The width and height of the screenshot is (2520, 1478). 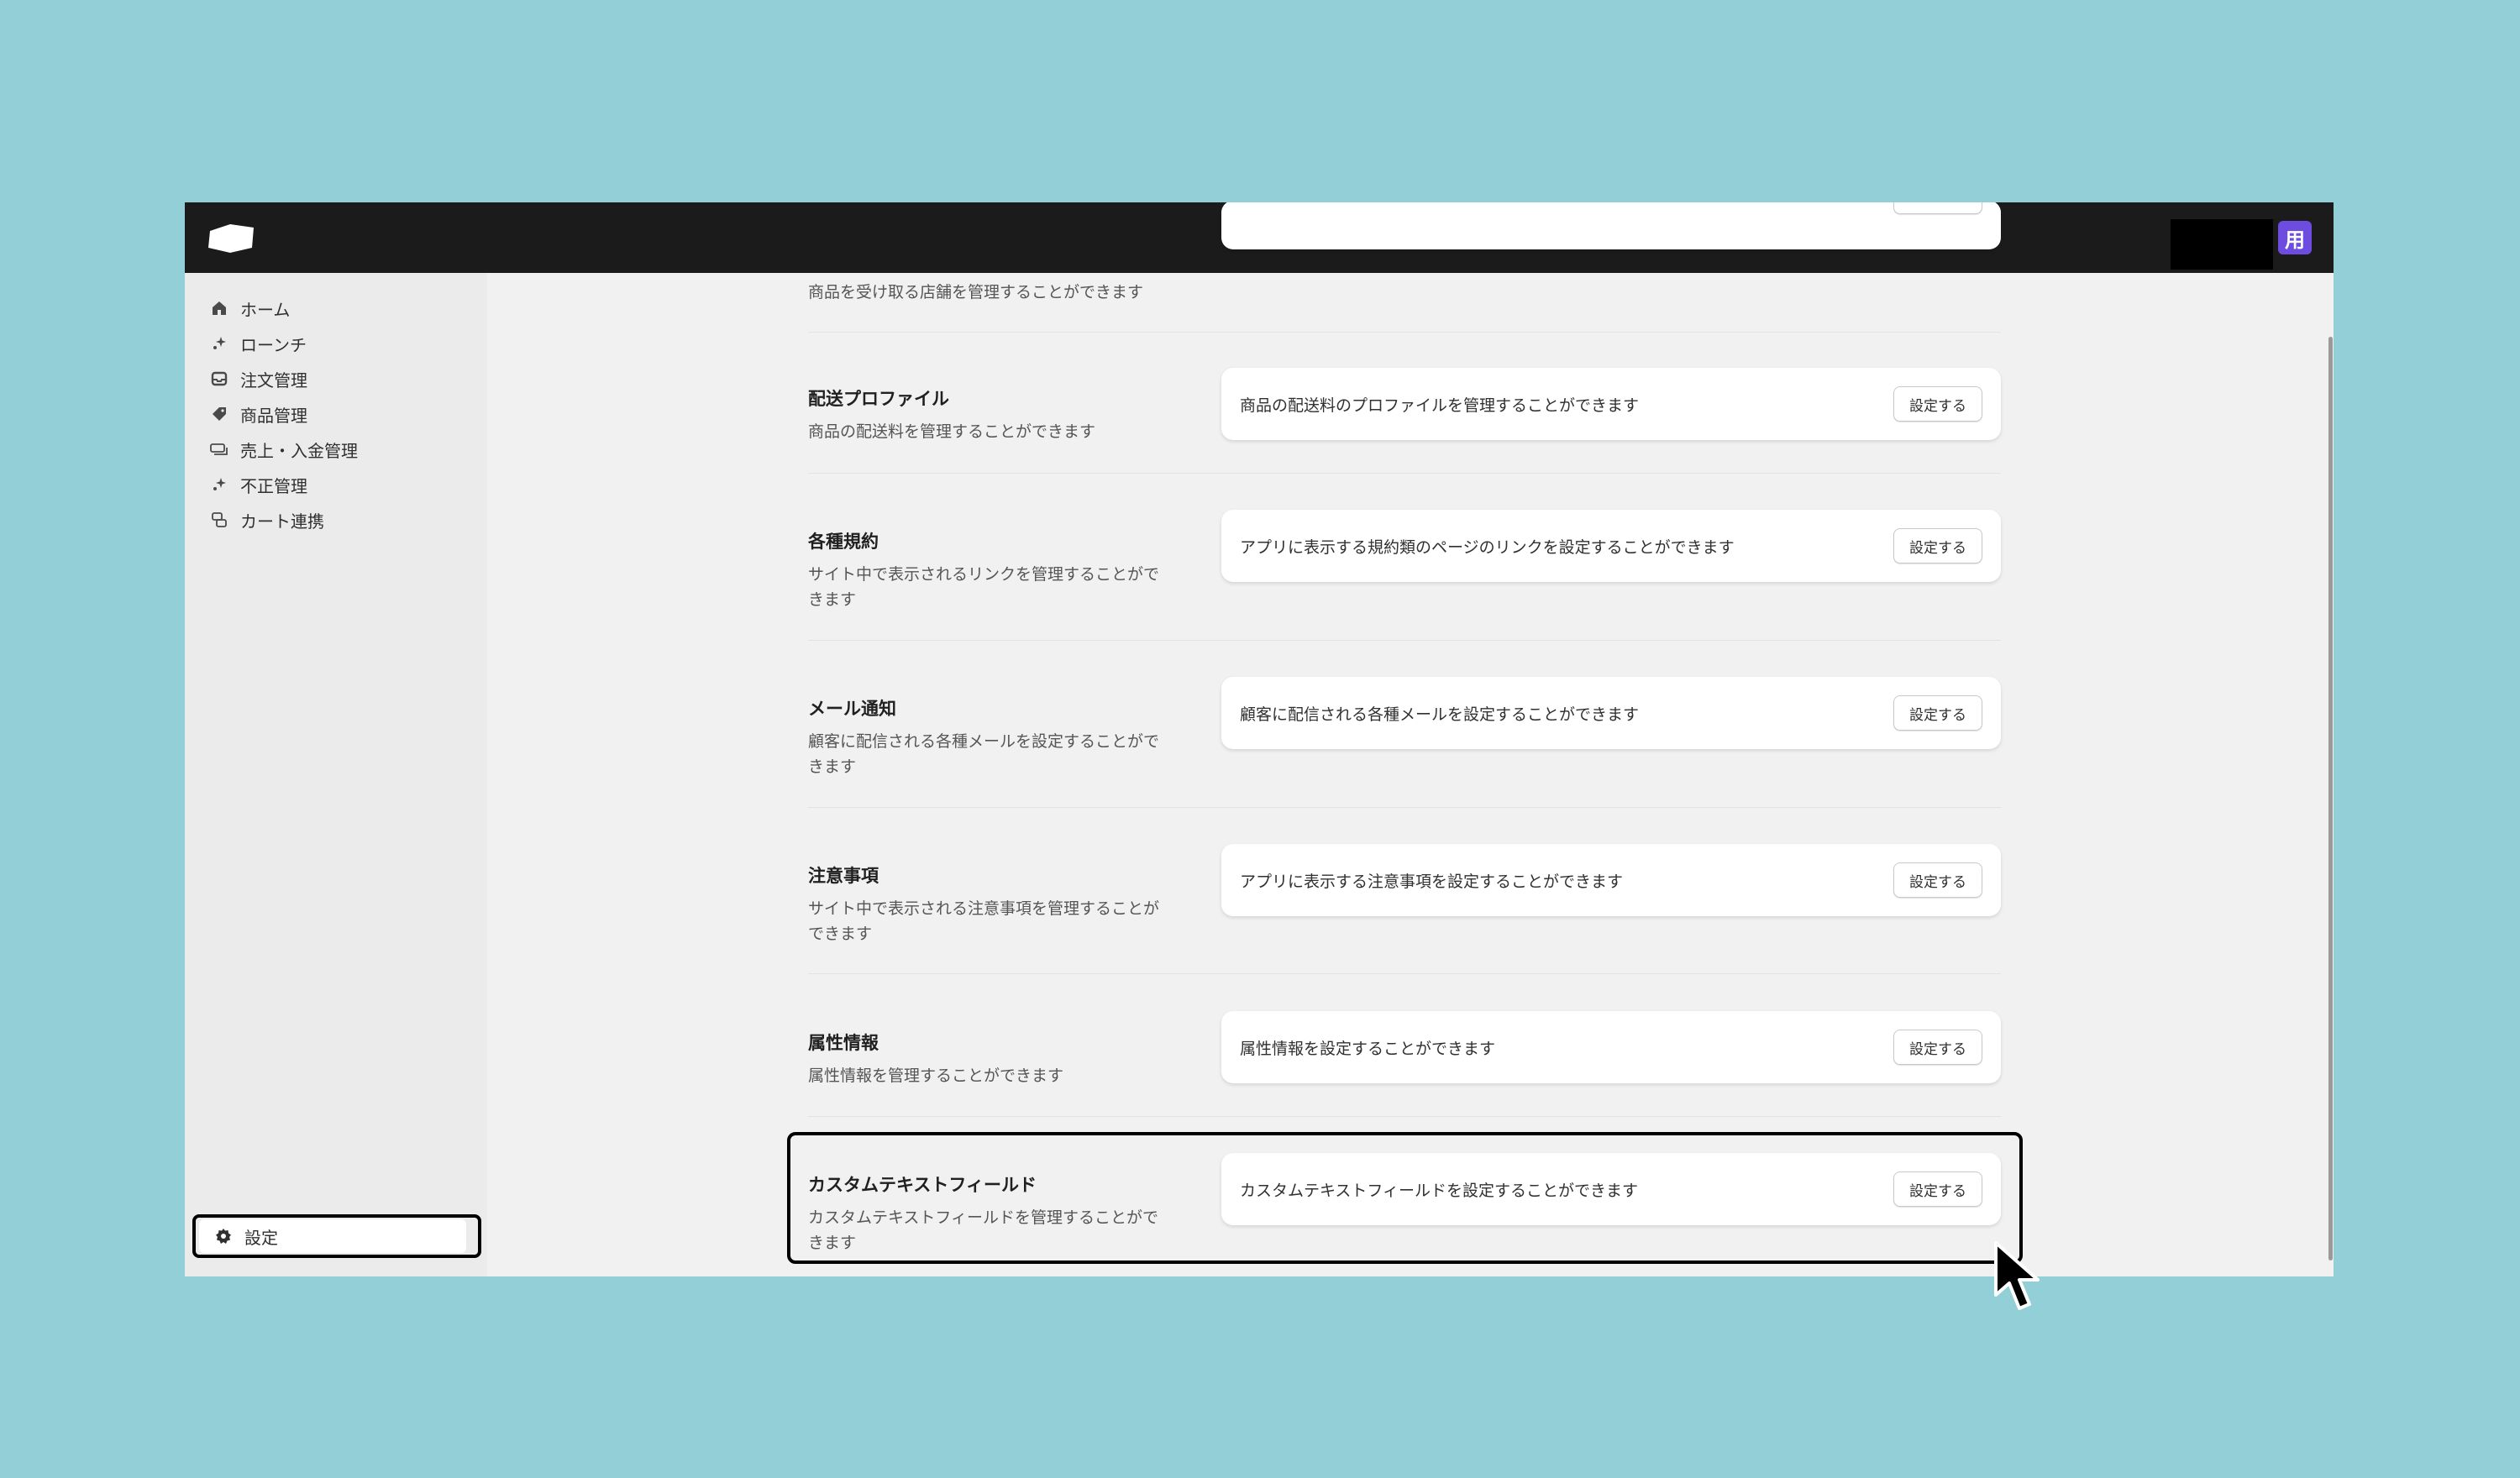 I want to click on shop-logo-icon, so click(x=230, y=238).